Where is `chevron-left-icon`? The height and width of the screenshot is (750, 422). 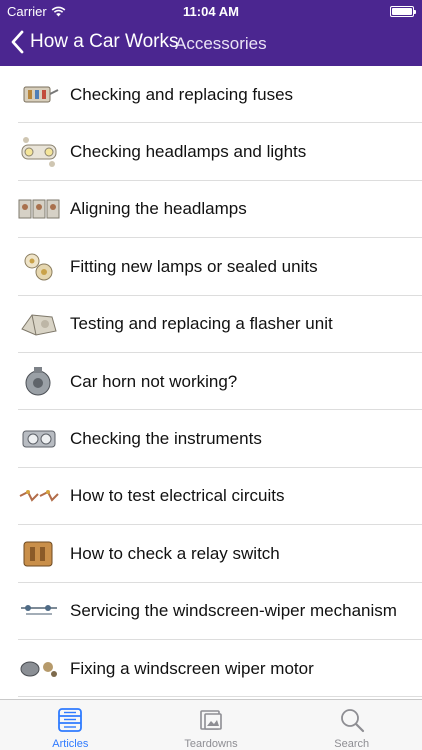 chevron-left-icon is located at coordinates (17, 42).